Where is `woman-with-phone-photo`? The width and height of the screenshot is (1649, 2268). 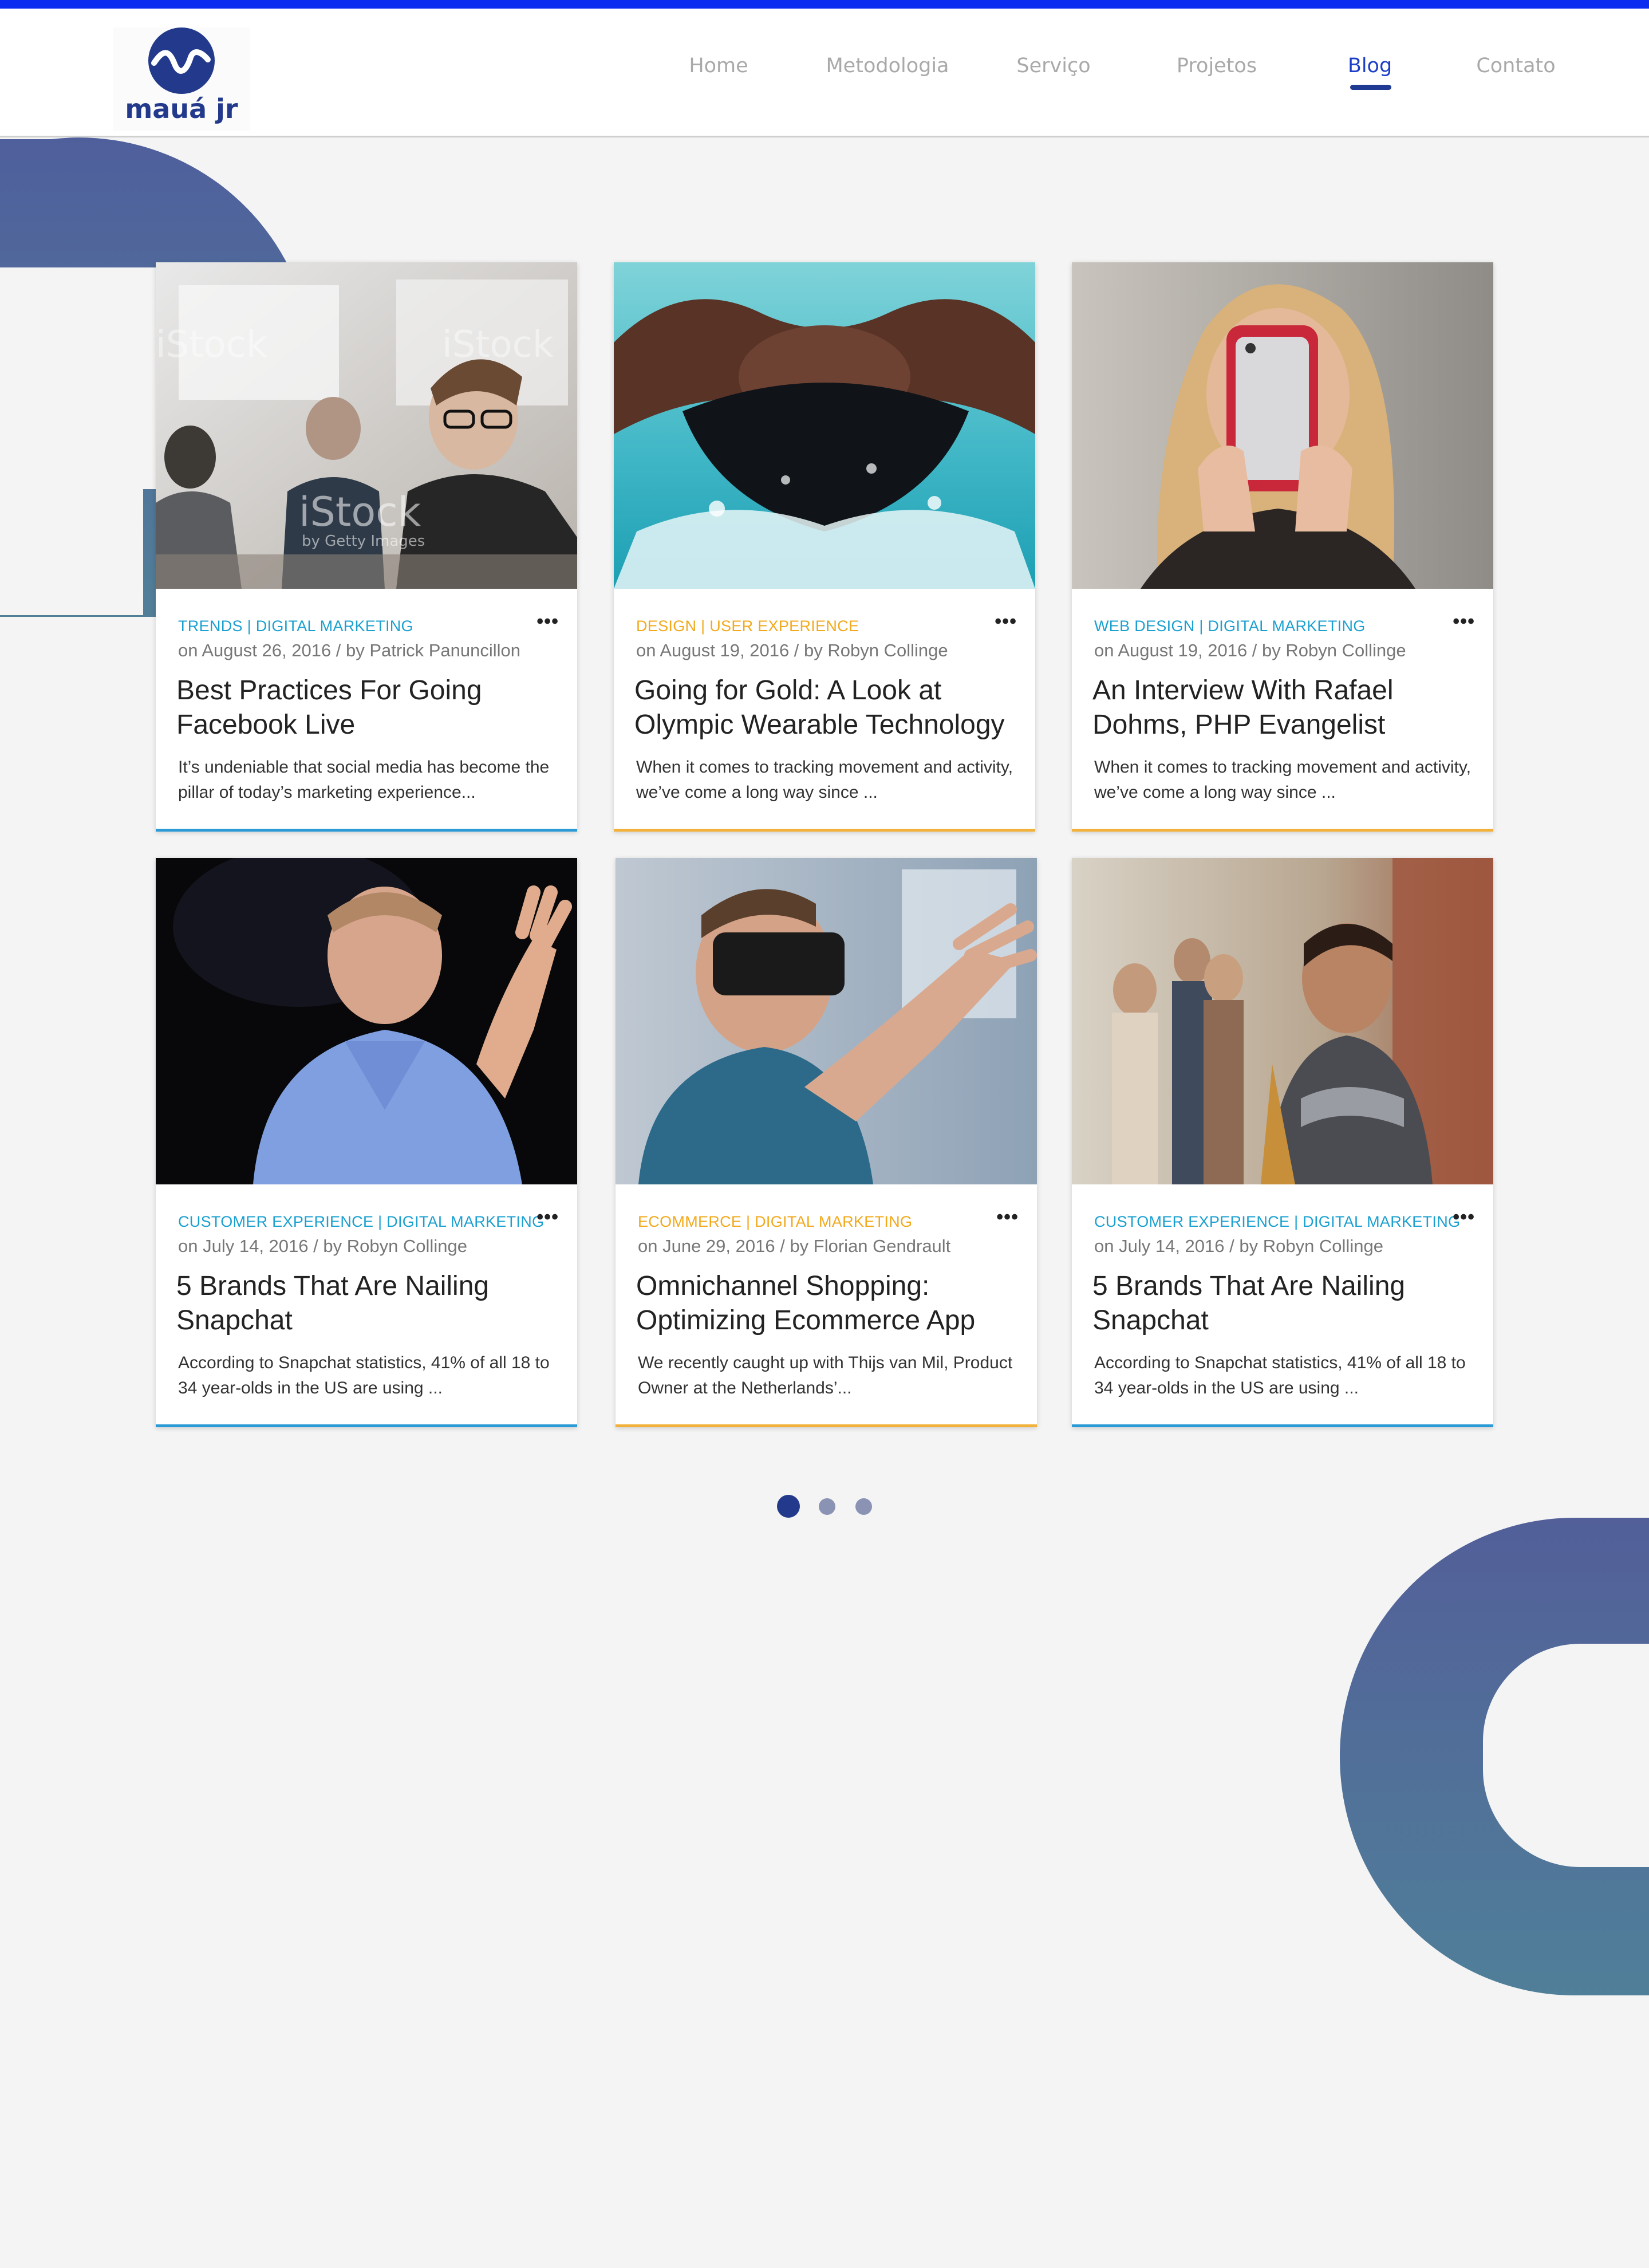
woman-with-phone-photo is located at coordinates (1282, 425).